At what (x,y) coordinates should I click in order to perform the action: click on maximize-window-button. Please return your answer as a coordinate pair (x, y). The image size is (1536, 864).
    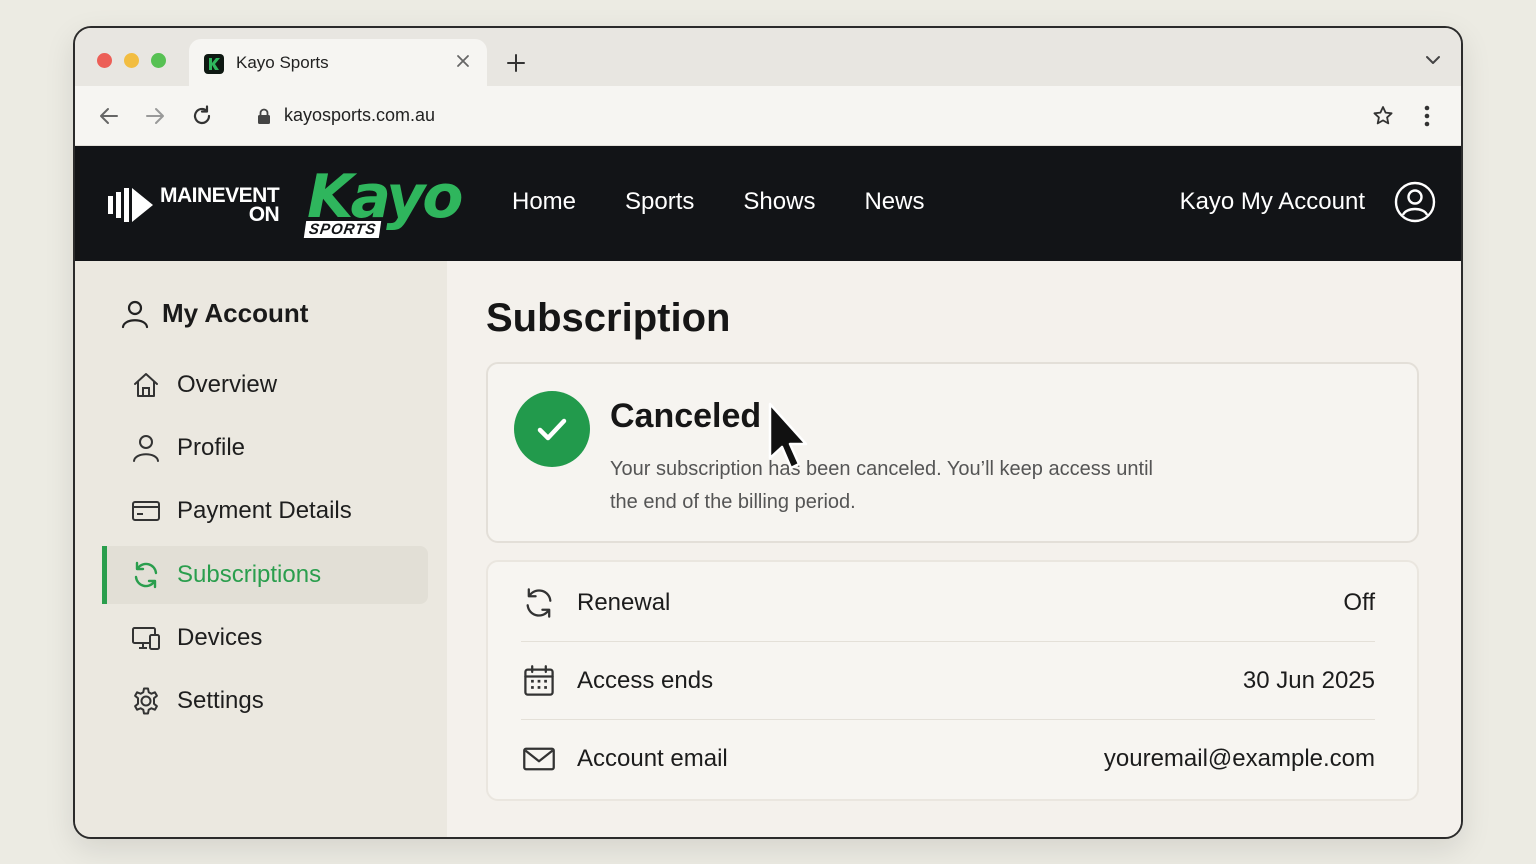
    Looking at the image, I should click on (158, 60).